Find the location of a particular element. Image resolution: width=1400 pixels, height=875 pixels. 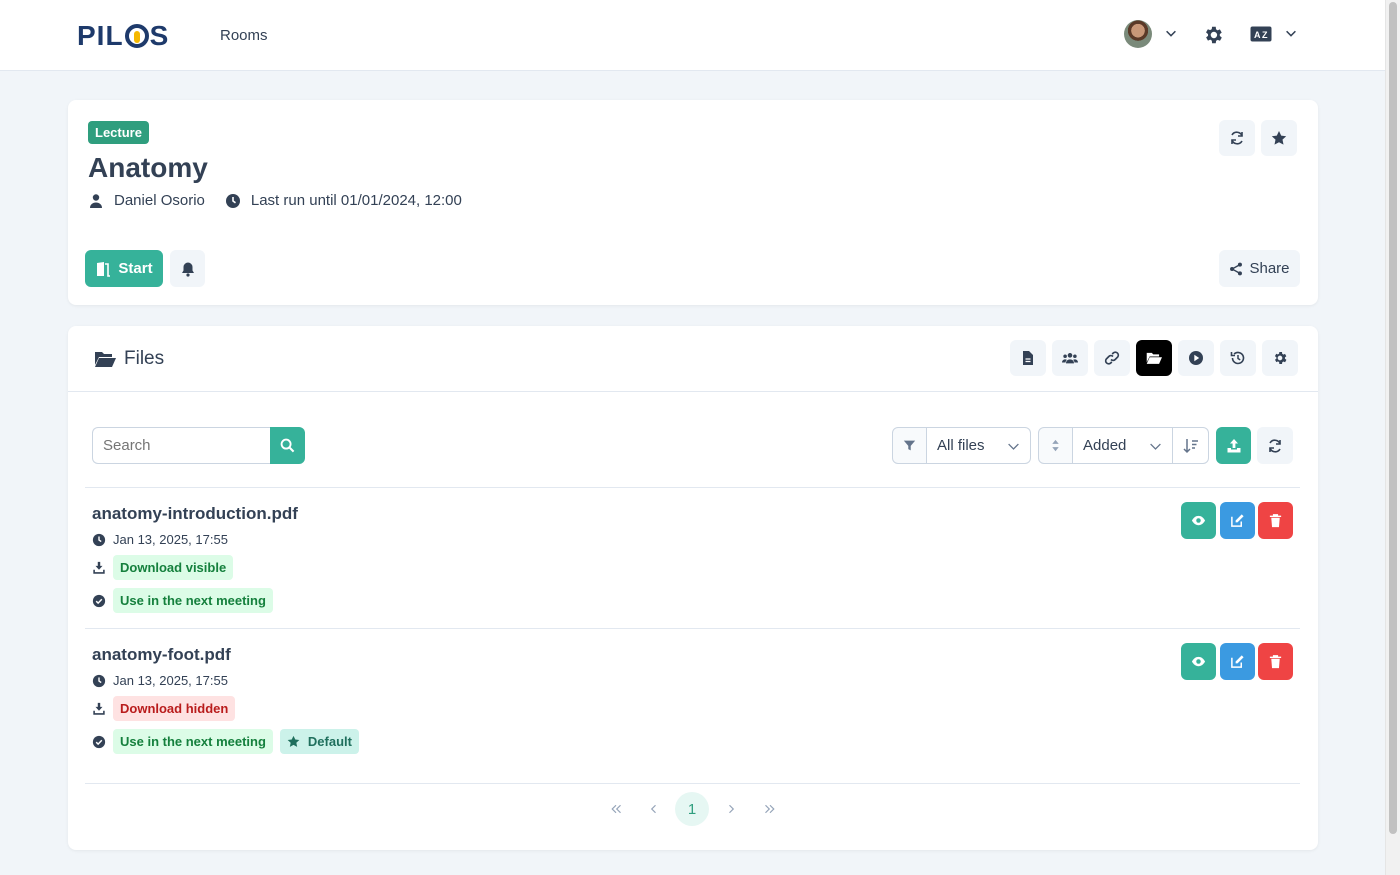

tab-recordings is located at coordinates (1196, 358).